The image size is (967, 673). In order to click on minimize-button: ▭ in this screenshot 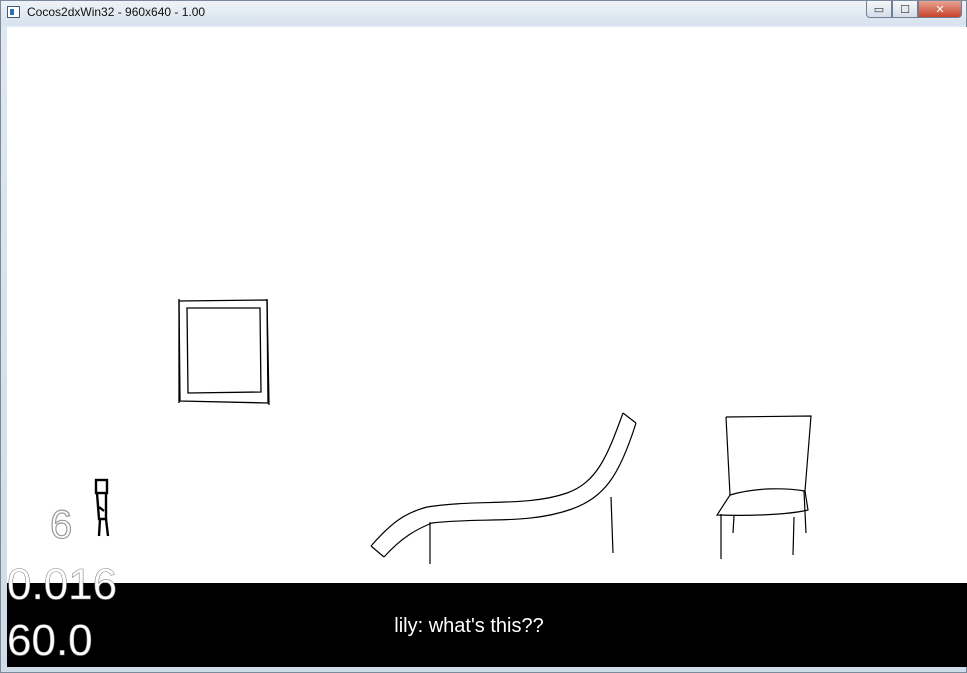, I will do `click(879, 9)`.